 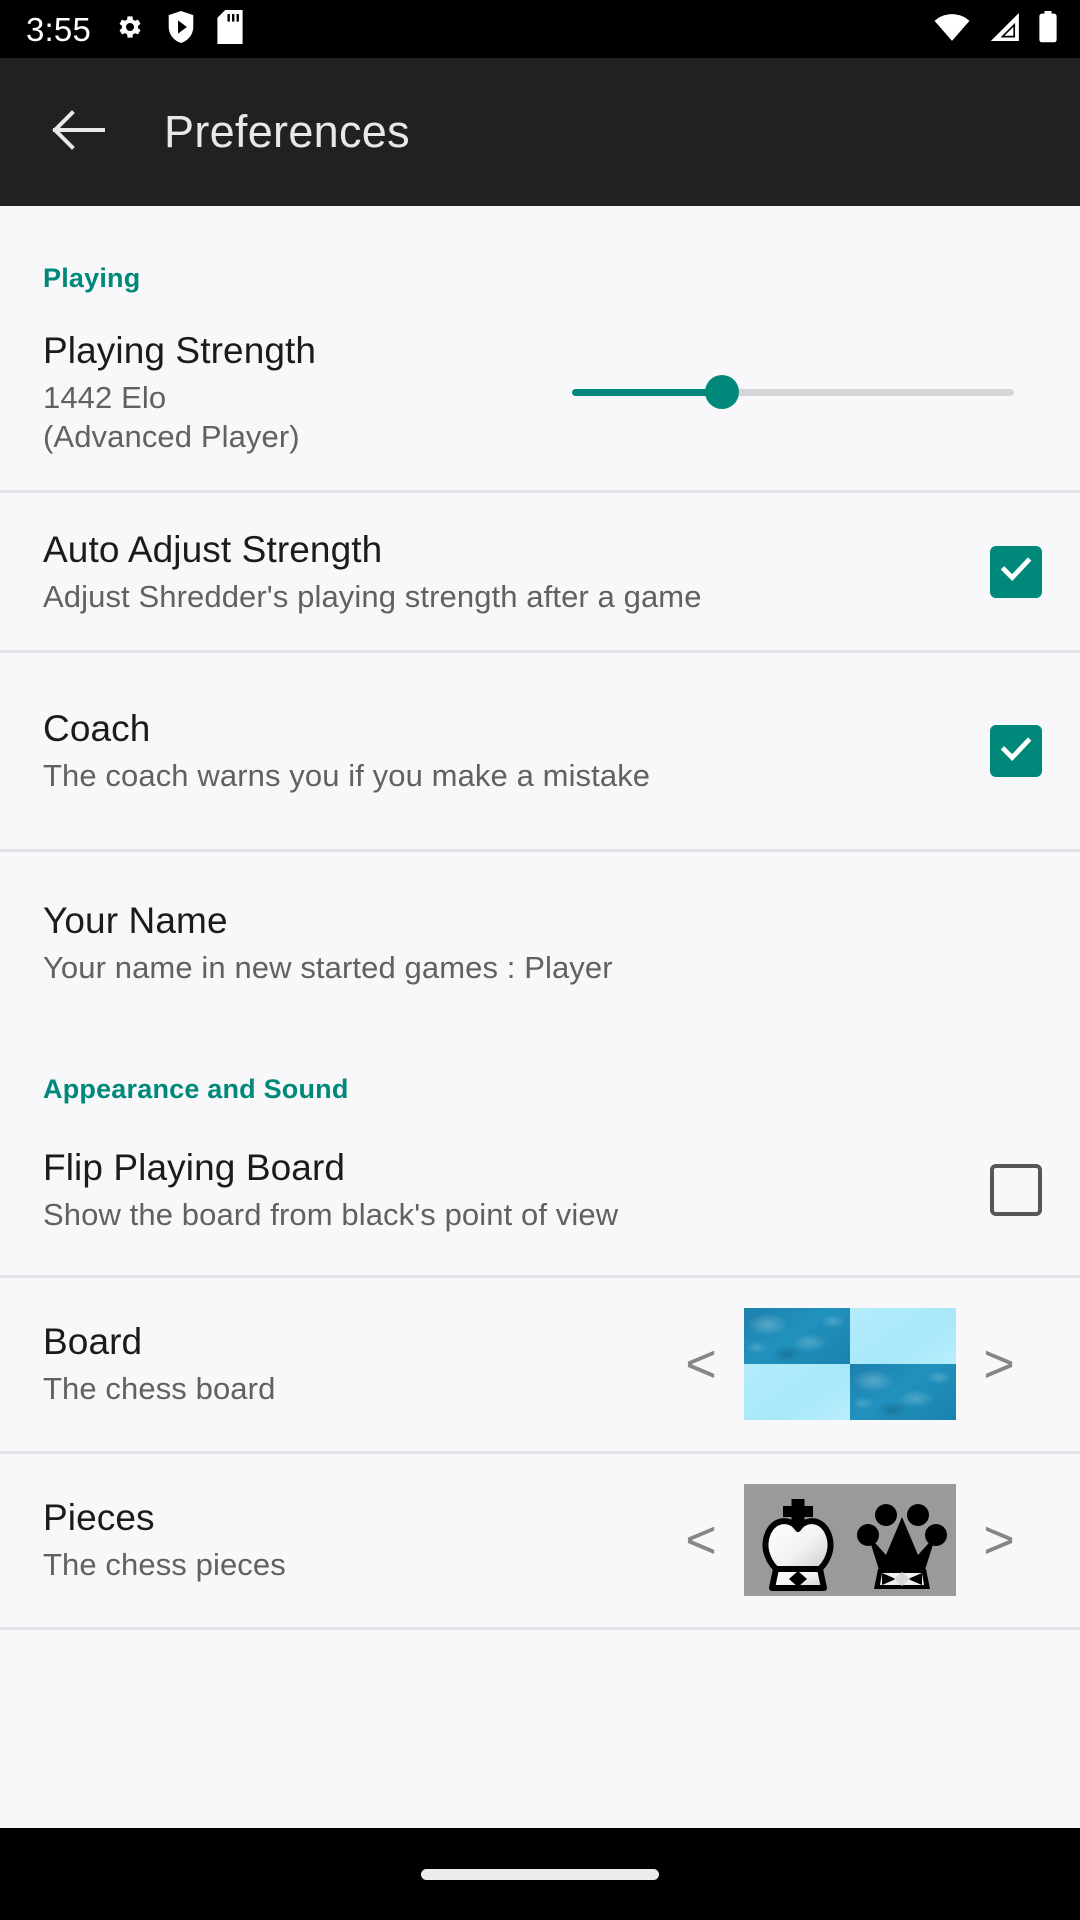 I want to click on row-title: Auto Adjust Strength, so click(x=213, y=549).